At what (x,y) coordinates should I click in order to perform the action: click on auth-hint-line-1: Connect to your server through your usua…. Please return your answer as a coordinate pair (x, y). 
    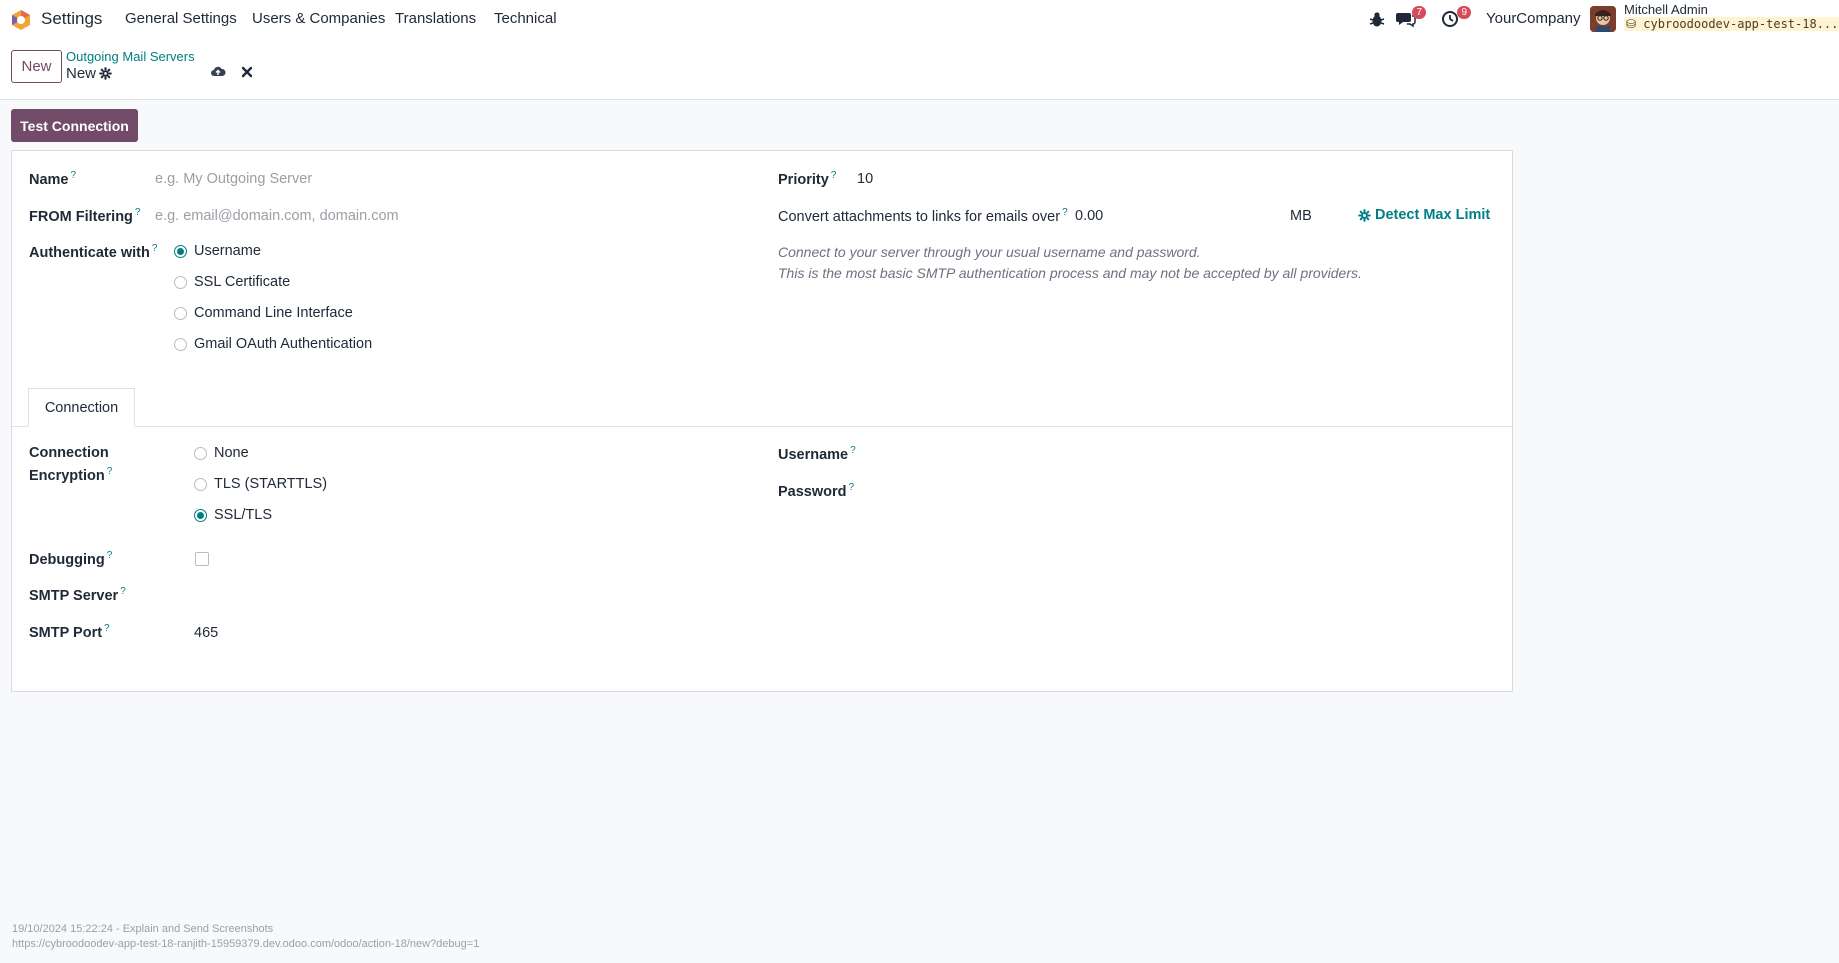
    Looking at the image, I should click on (989, 252).